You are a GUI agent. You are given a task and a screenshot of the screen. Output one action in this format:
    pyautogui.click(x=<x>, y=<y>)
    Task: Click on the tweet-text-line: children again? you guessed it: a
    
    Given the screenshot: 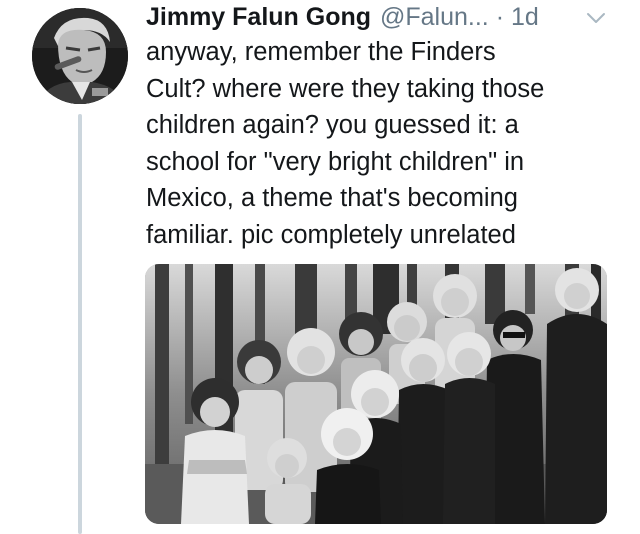 What is the action you would take?
    pyautogui.click(x=332, y=125)
    